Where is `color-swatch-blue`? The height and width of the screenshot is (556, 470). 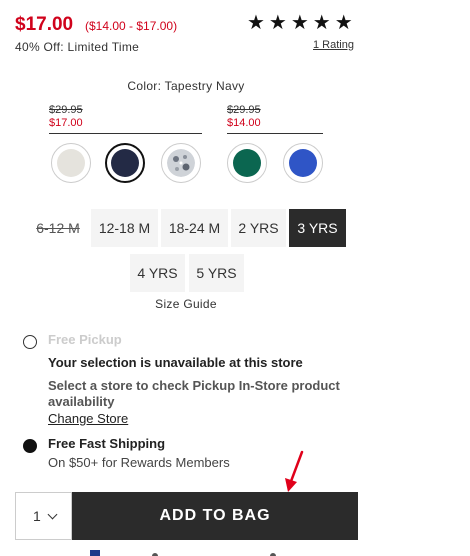
color-swatch-blue is located at coordinates (303, 163).